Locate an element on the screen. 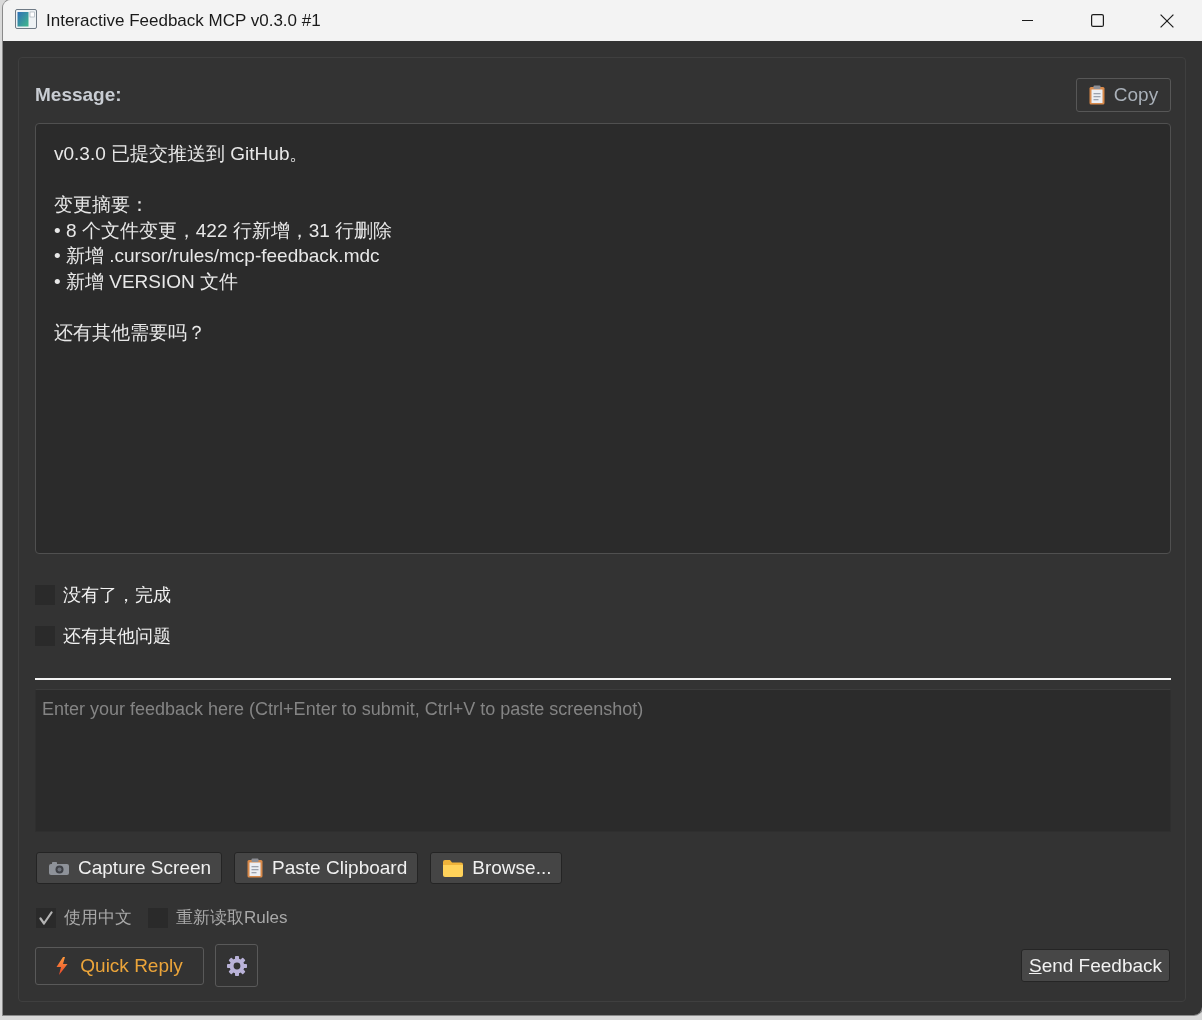 The height and width of the screenshot is (1020, 1202). window-icon is located at coordinates (26, 18).